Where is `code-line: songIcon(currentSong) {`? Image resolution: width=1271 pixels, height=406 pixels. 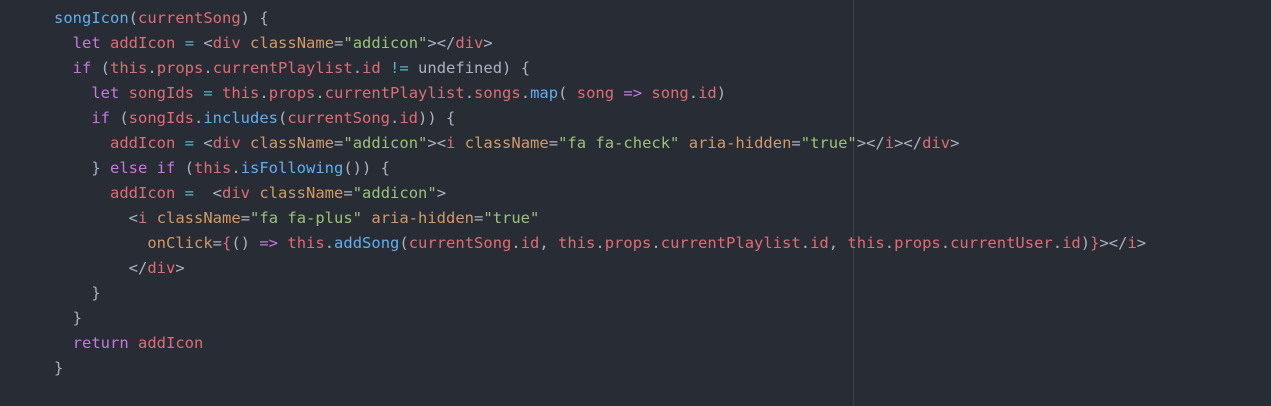 code-line: songIcon(currentSong) { is located at coordinates (600, 18).